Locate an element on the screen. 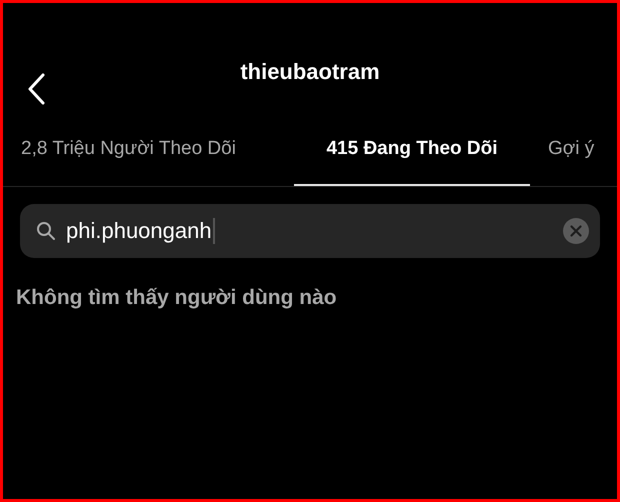  tab: 415 Đang Theo Dõi is located at coordinates (412, 149).